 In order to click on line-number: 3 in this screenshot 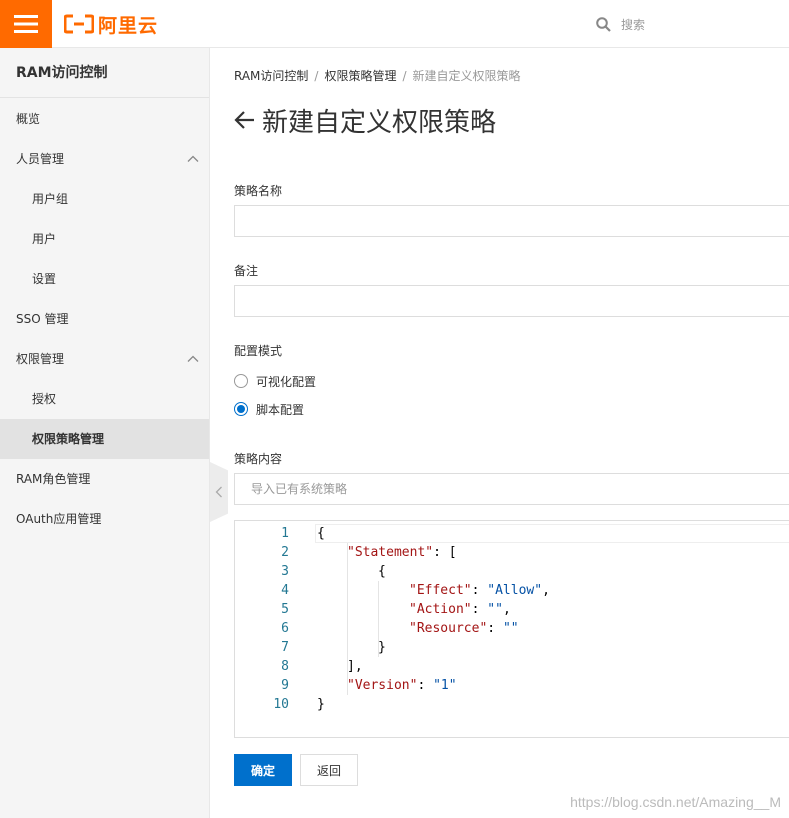, I will do `click(285, 571)`.